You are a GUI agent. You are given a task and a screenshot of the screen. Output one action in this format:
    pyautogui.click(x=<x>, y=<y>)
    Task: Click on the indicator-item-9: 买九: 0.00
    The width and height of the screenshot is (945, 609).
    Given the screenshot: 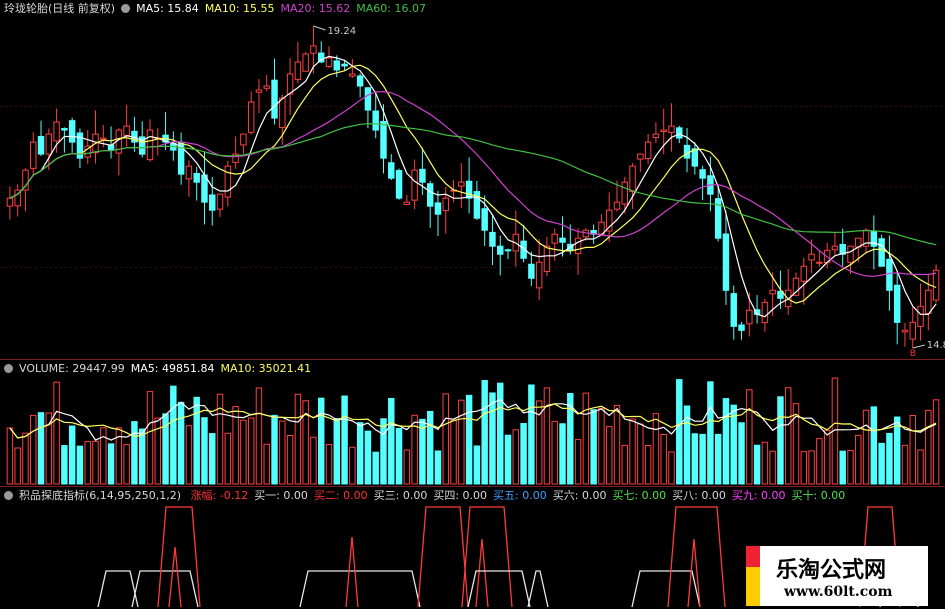 What is the action you would take?
    pyautogui.click(x=758, y=495)
    